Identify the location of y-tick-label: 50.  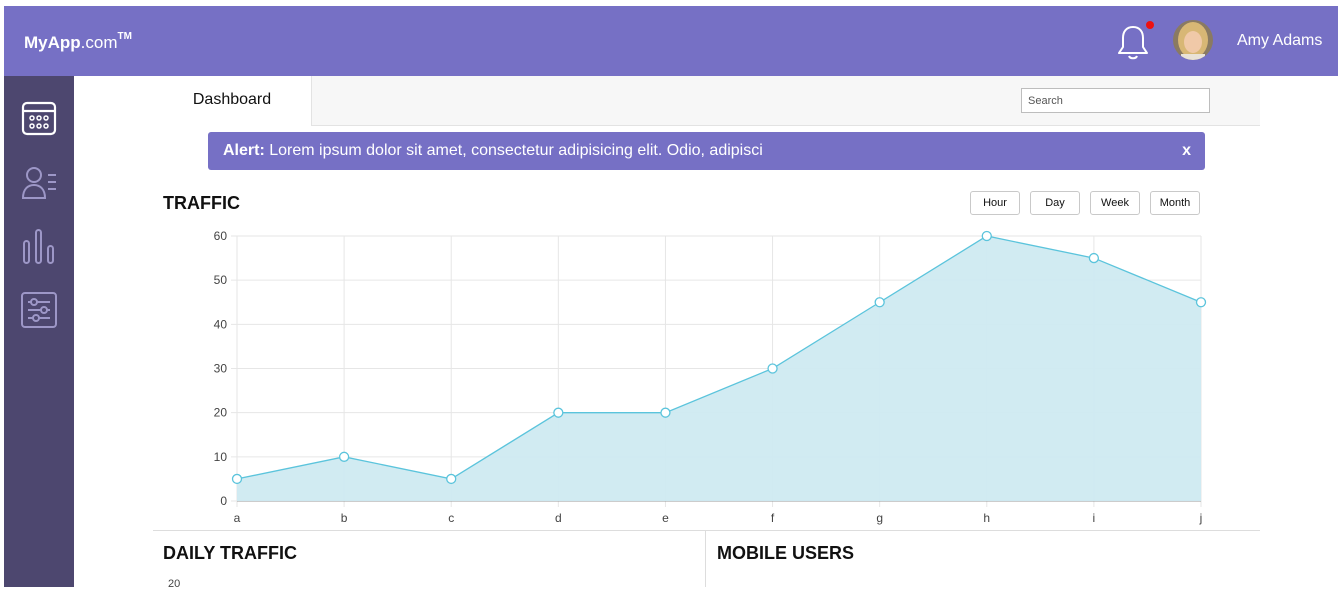
(221, 280).